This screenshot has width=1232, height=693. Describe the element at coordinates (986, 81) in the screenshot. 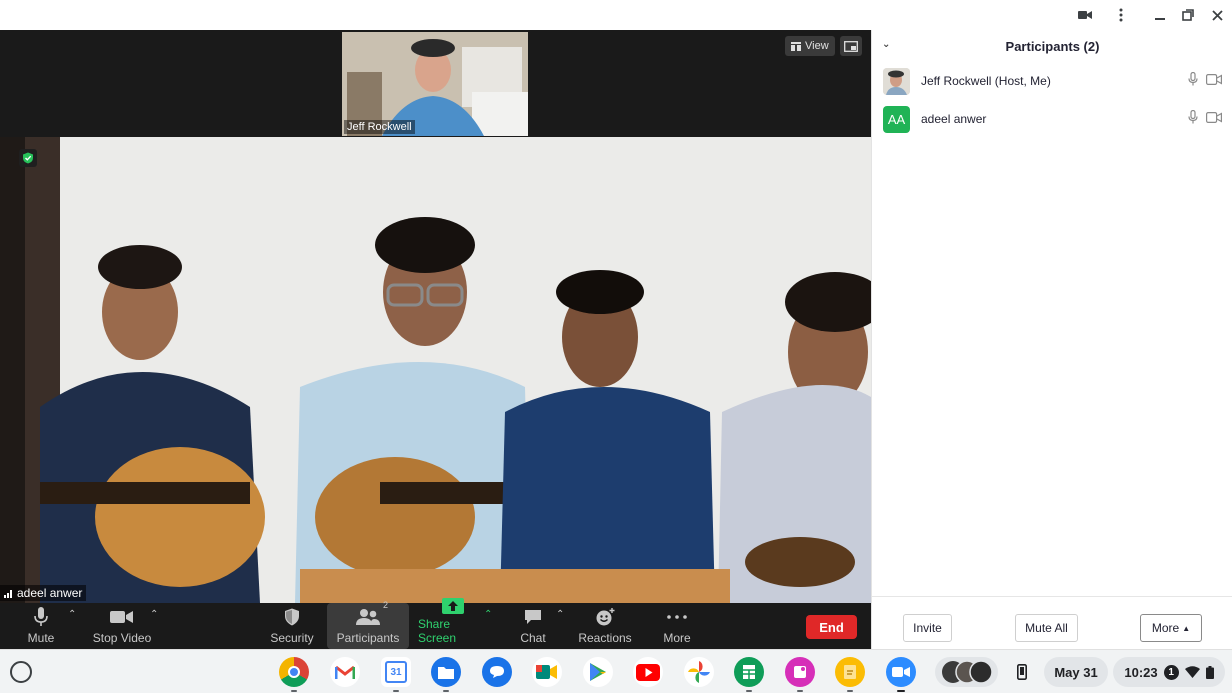

I see `participant-name: Jeff Rockwell (Host, Me)` at that location.